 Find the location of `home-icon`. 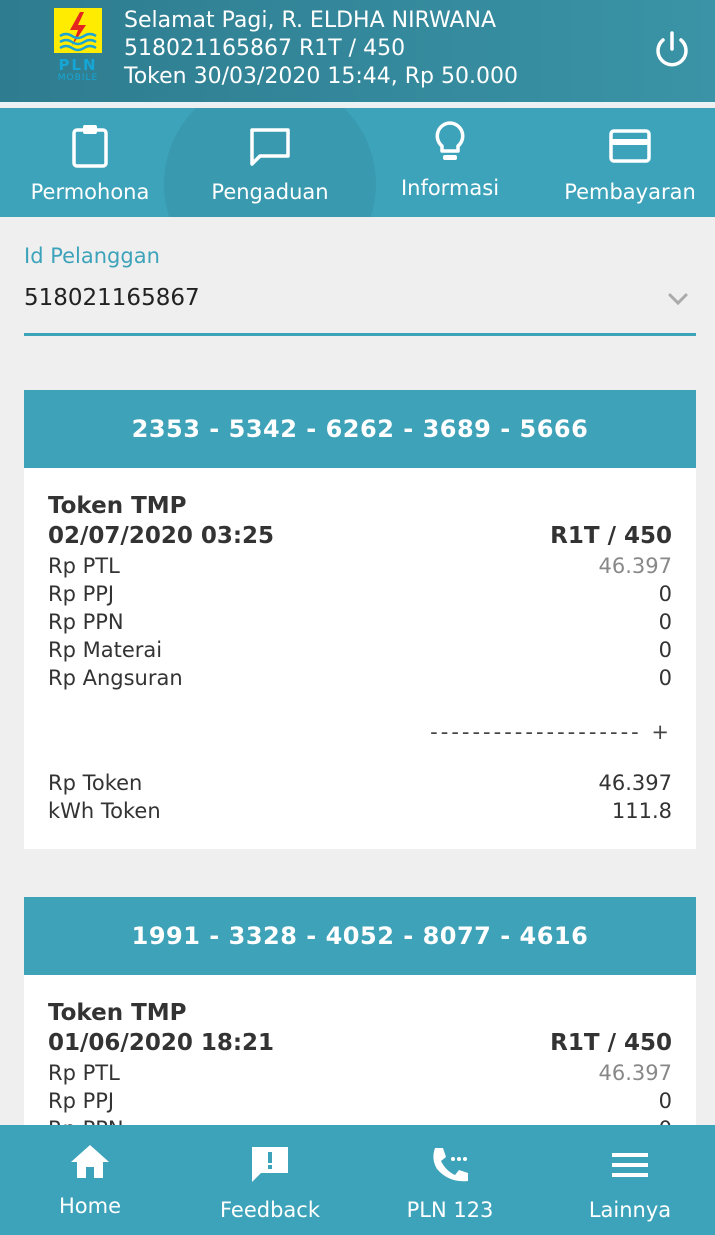

home-icon is located at coordinates (90, 1161).